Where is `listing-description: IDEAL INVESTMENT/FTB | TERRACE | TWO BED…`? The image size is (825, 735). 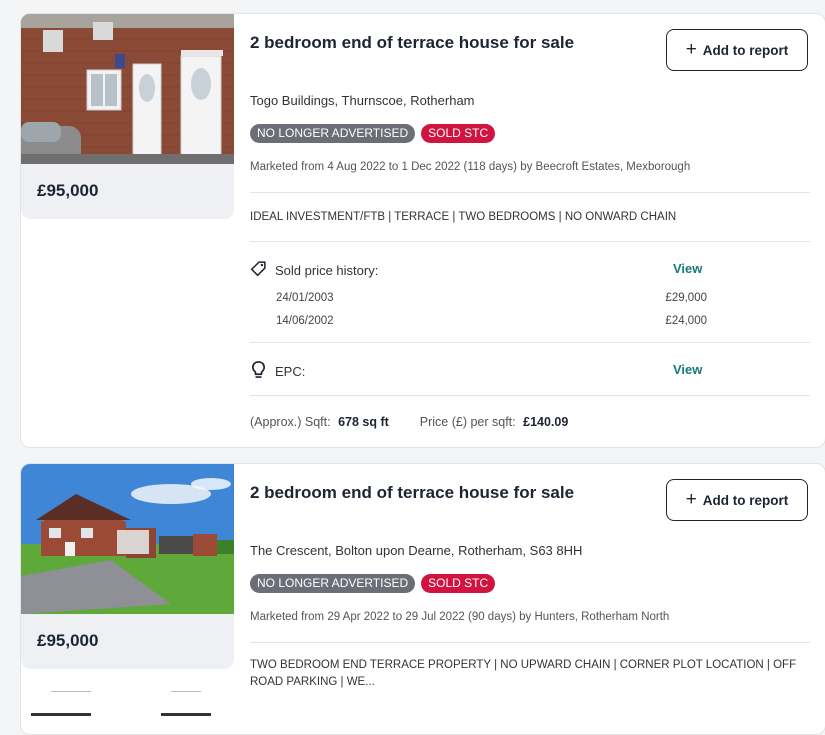 listing-description: IDEAL INVESTMENT/FTB | TERRACE | TWO BED… is located at coordinates (463, 217).